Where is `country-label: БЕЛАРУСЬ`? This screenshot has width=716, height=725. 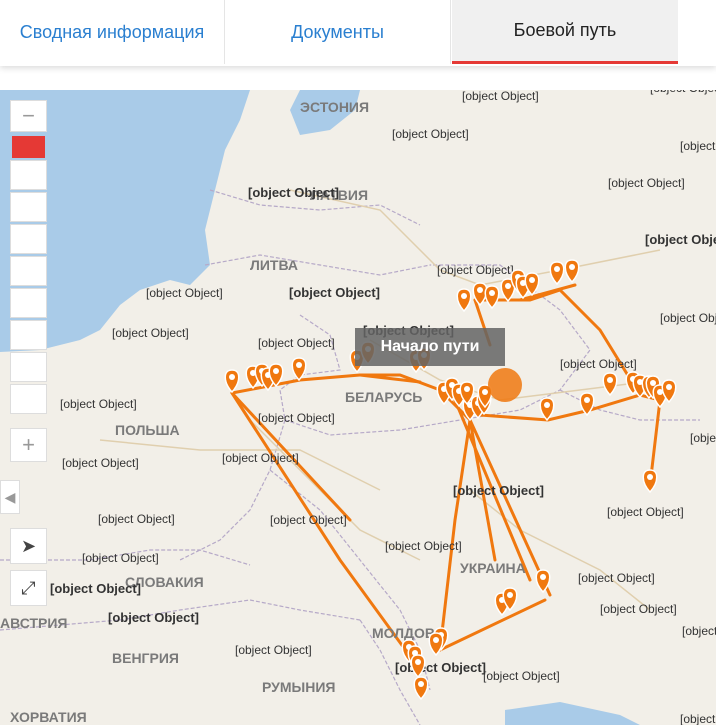 country-label: БЕЛАРУСЬ is located at coordinates (383, 397).